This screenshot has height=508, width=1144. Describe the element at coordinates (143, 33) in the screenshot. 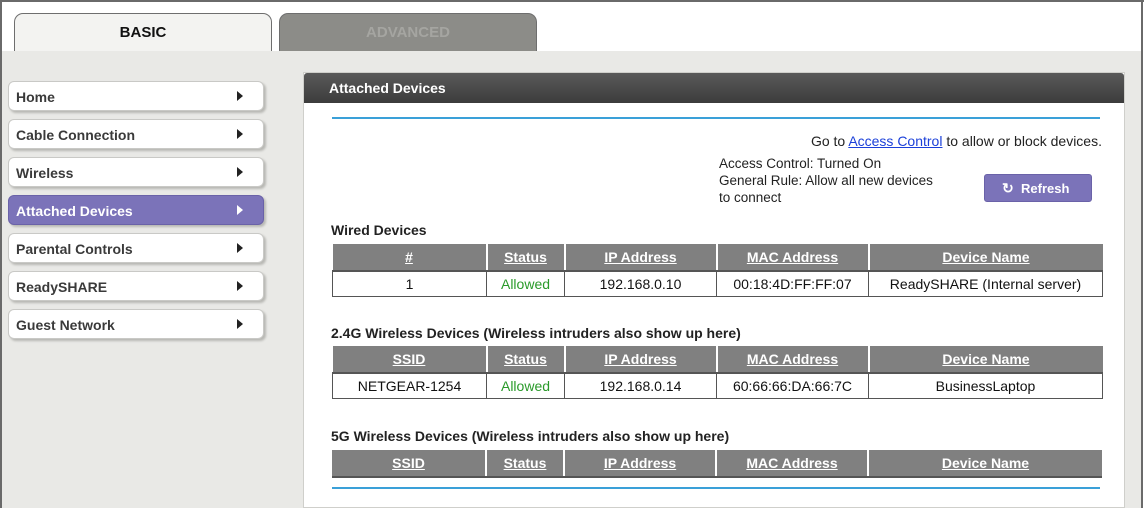

I see `tab-basic: BASIC` at that location.